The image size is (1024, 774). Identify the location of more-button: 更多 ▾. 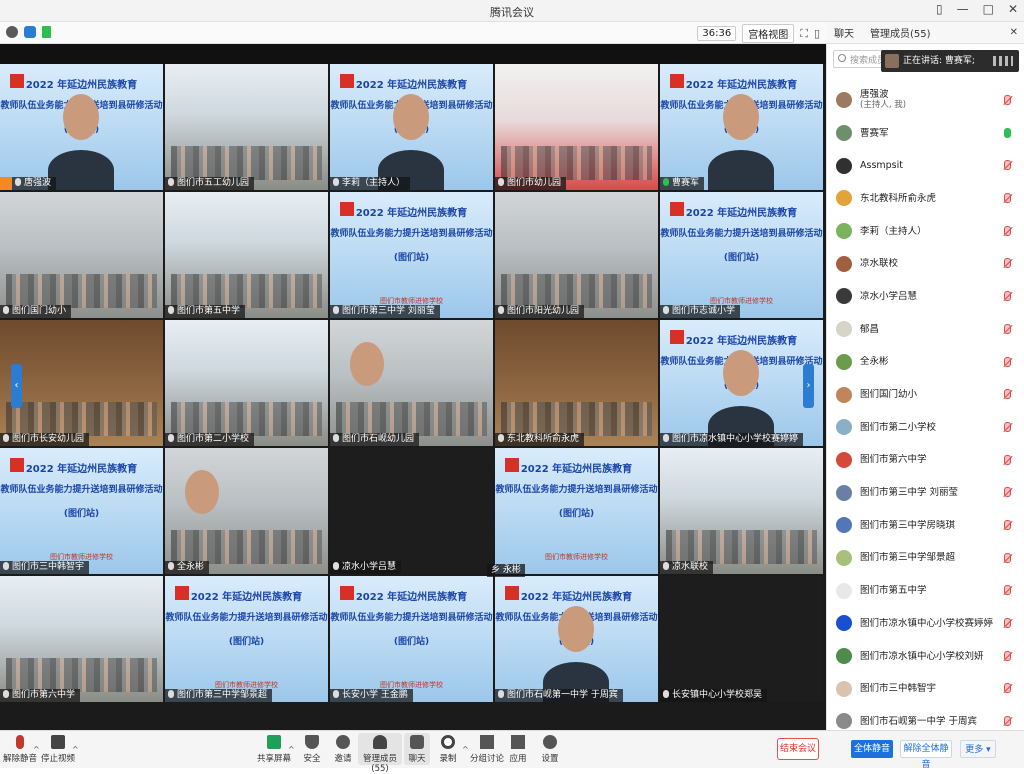
(978, 749).